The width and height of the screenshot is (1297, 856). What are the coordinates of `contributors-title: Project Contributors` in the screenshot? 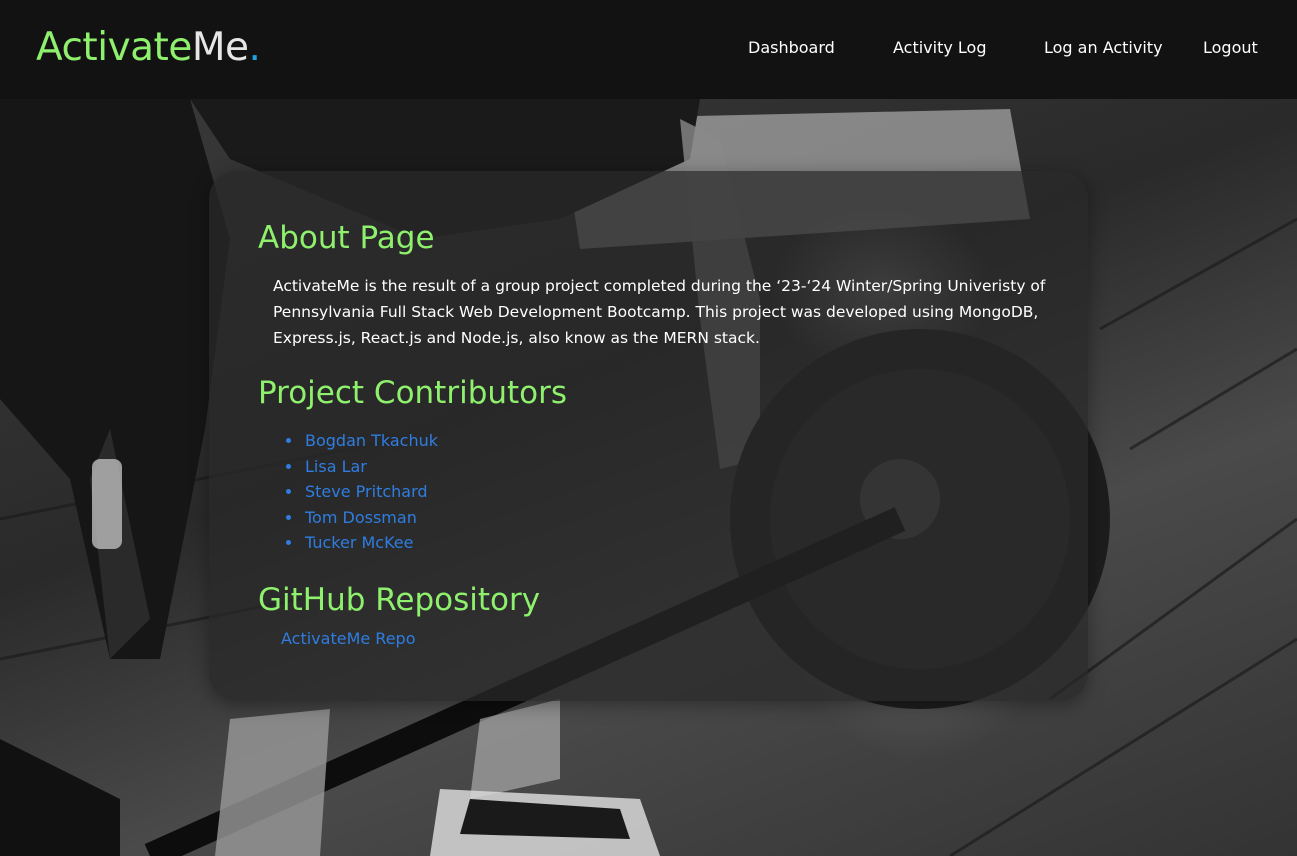 It's located at (413, 393).